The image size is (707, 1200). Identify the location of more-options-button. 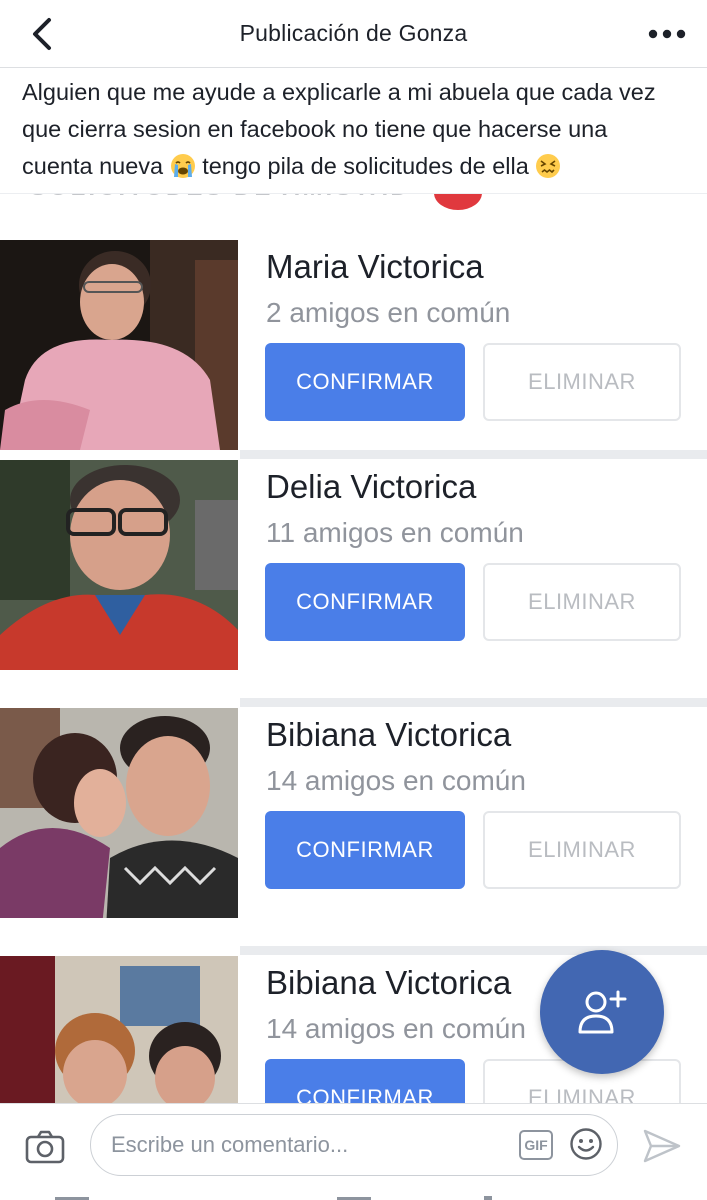
(667, 34).